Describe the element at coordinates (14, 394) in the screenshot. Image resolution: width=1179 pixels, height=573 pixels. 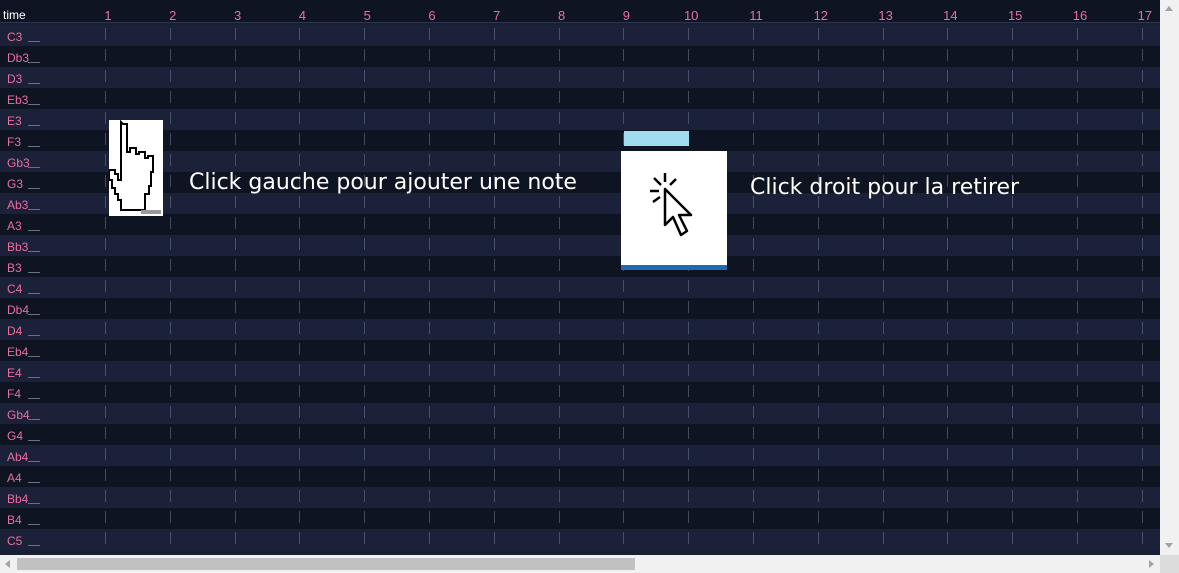
I see `note-label: F4` at that location.